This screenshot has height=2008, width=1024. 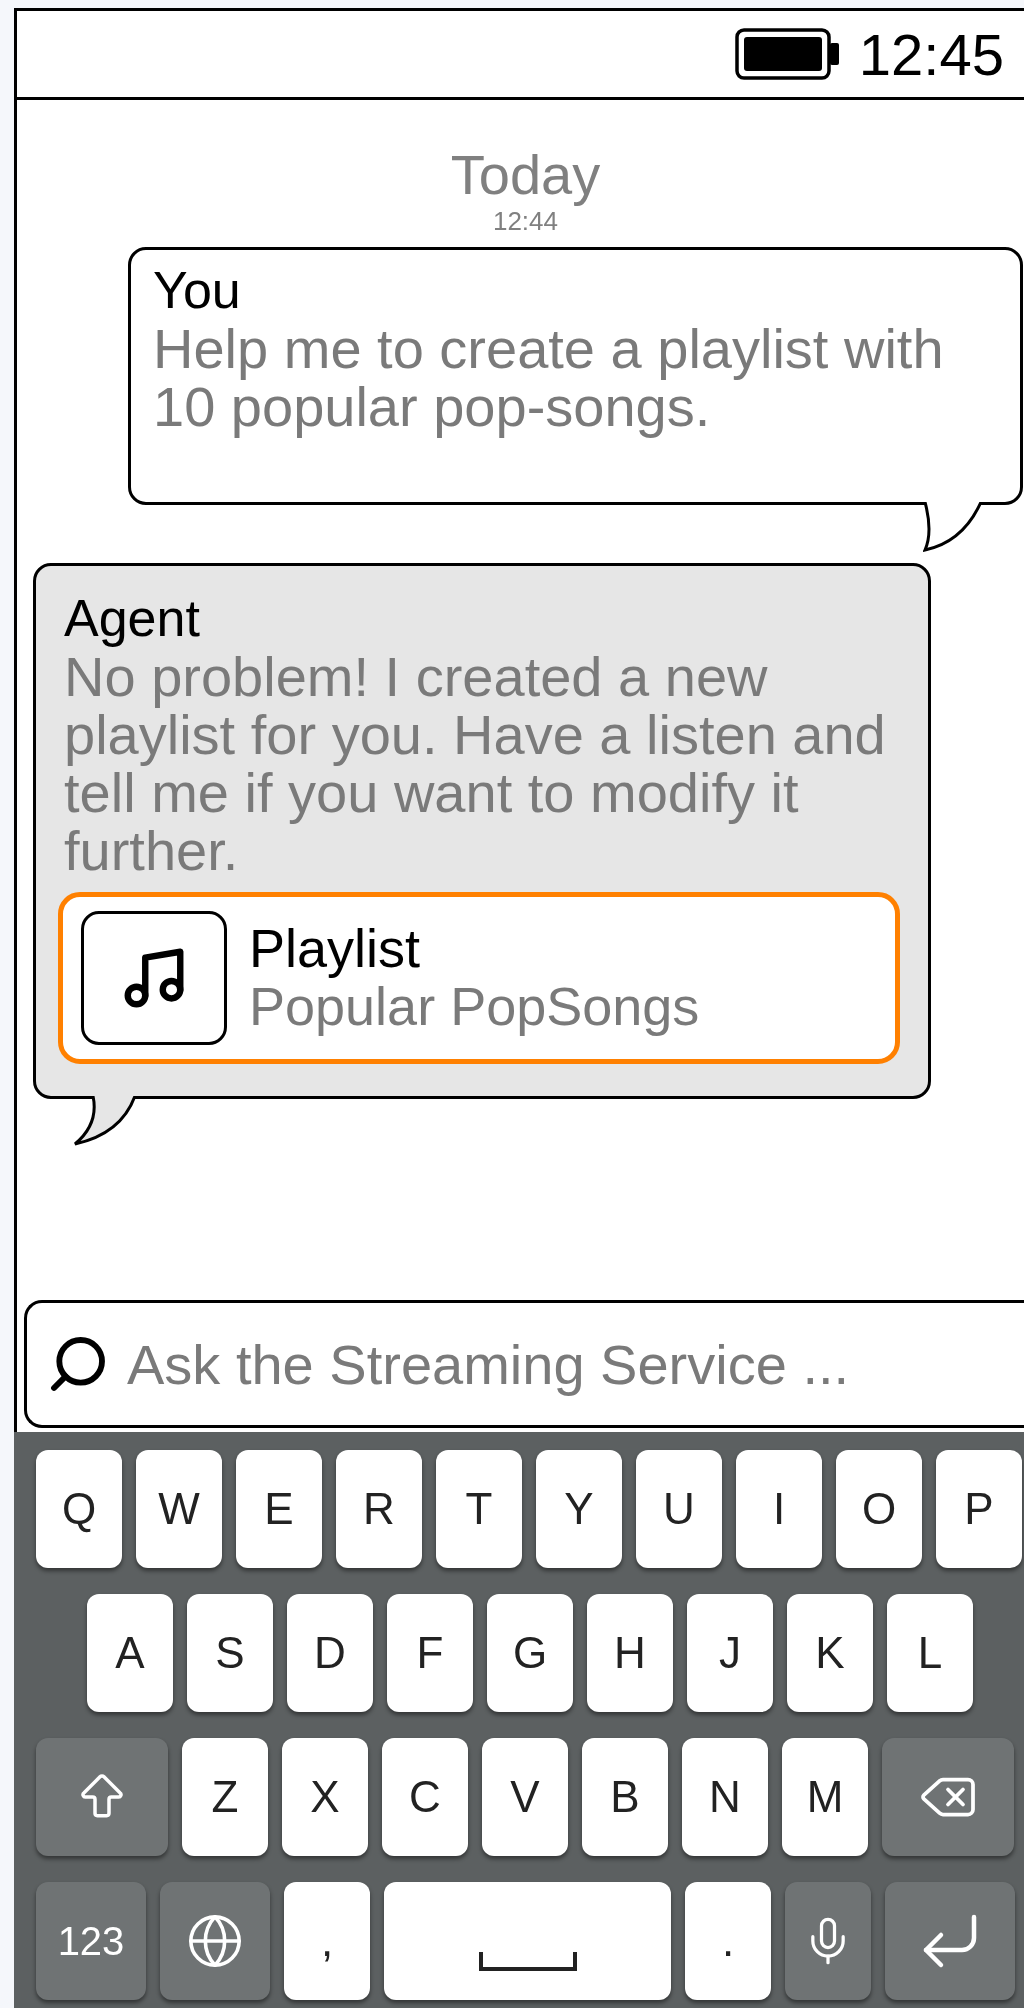 What do you see at coordinates (530, 1653) in the screenshot?
I see `letter-key: G` at bounding box center [530, 1653].